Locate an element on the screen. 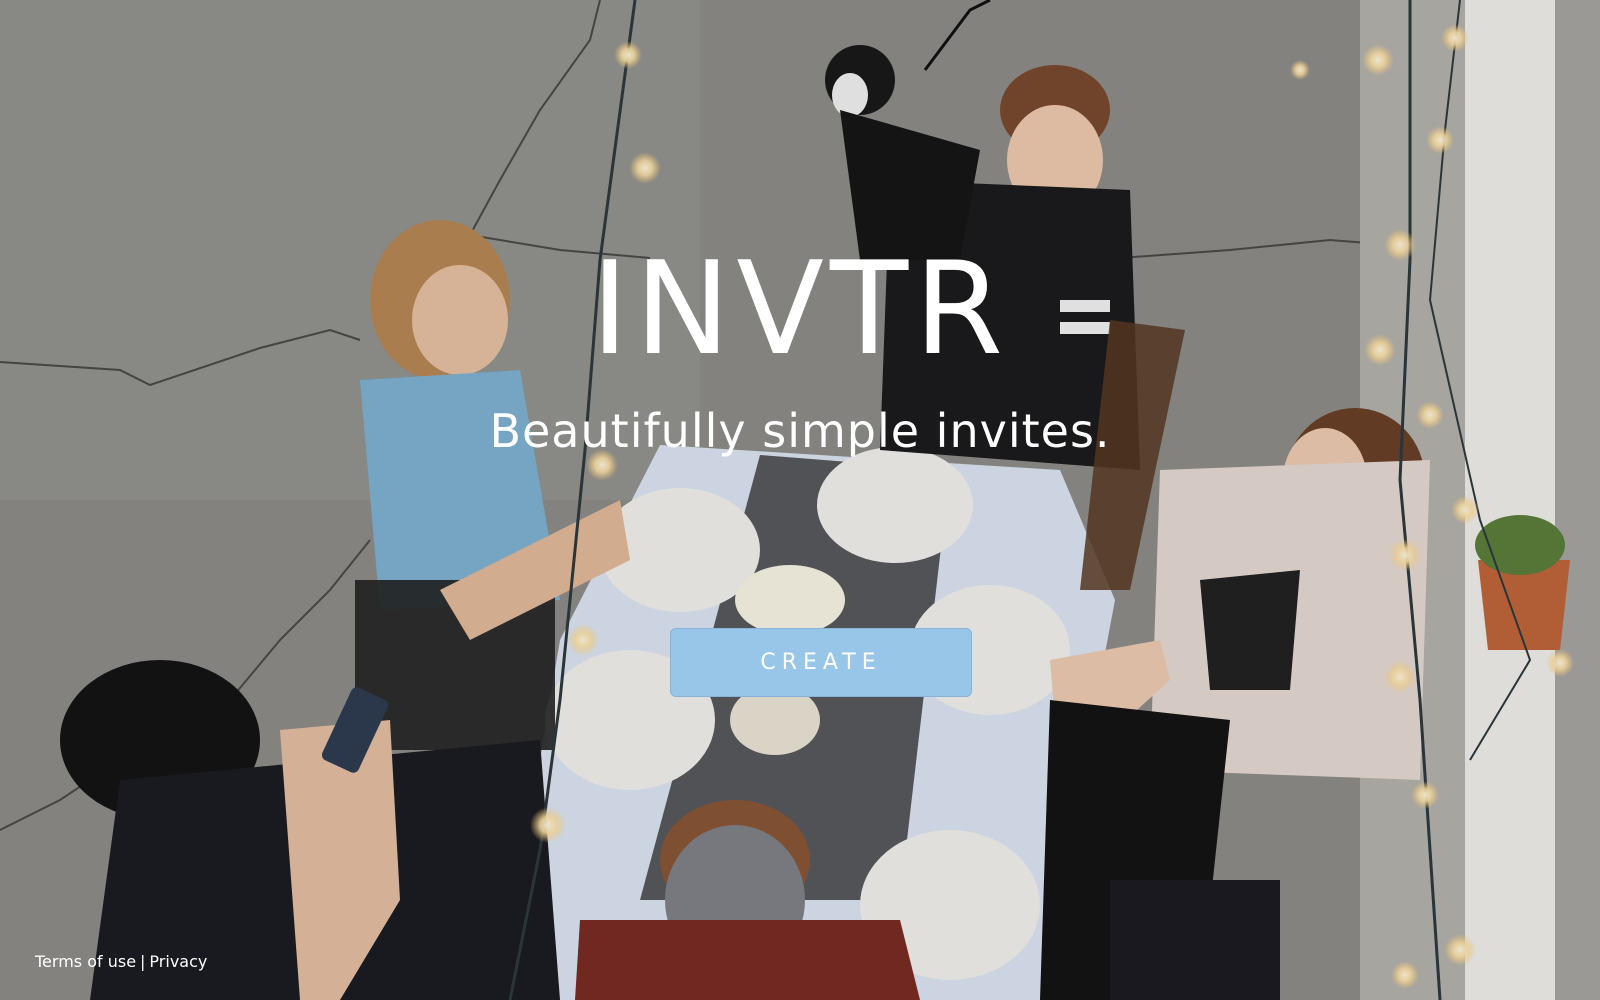 The image size is (1600, 1000). footer-links: Terms of use | Privacy is located at coordinates (121, 962).